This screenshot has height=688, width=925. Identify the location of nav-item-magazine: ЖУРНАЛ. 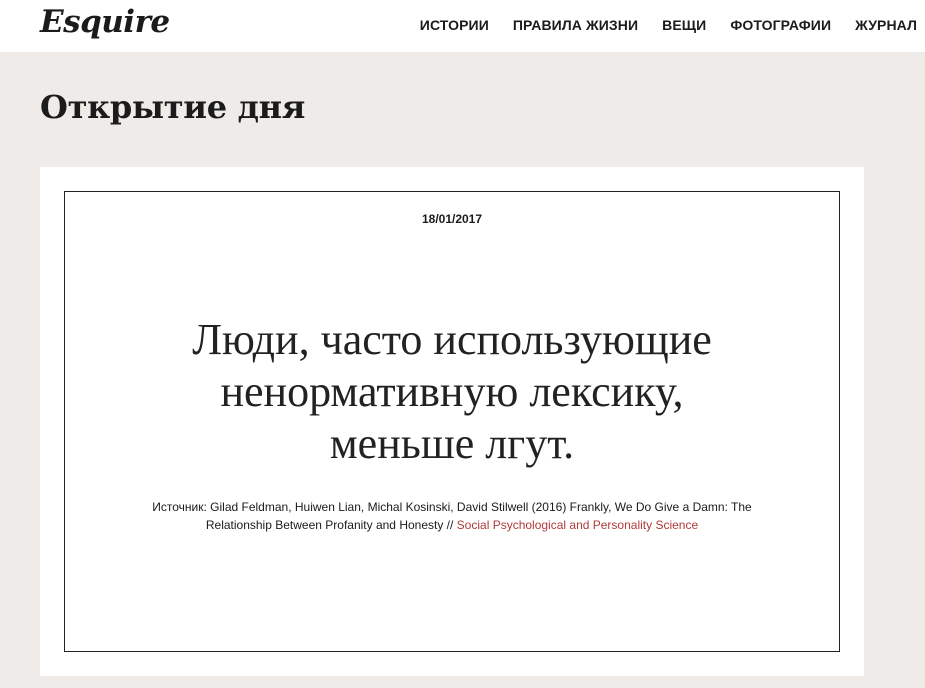
(886, 25).